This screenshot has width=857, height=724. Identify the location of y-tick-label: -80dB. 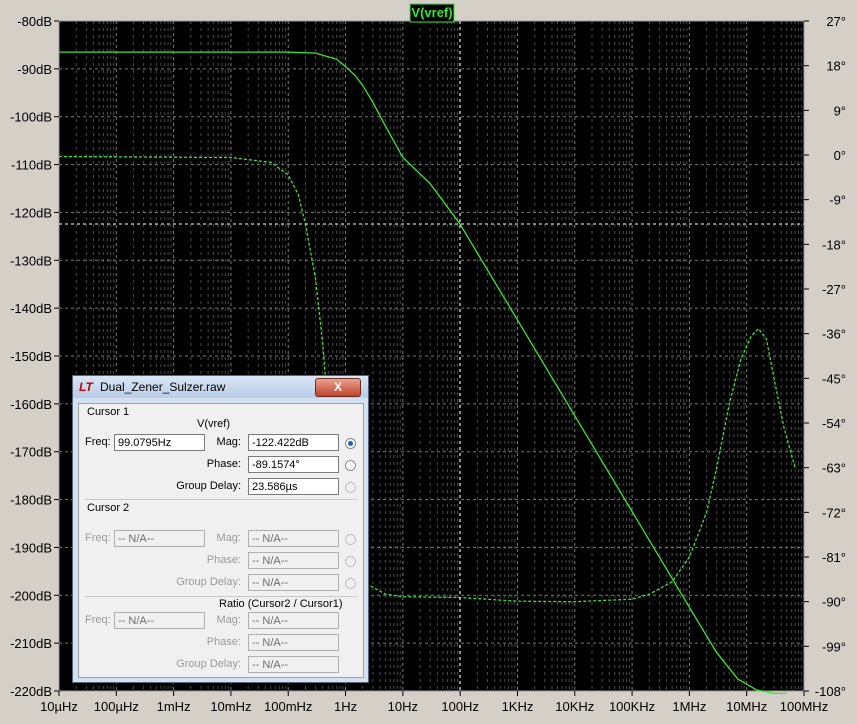
(34, 21).